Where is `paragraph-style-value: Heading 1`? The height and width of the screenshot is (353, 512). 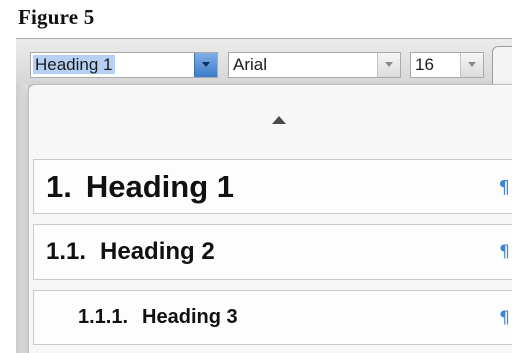 paragraph-style-value: Heading 1 is located at coordinates (112, 65).